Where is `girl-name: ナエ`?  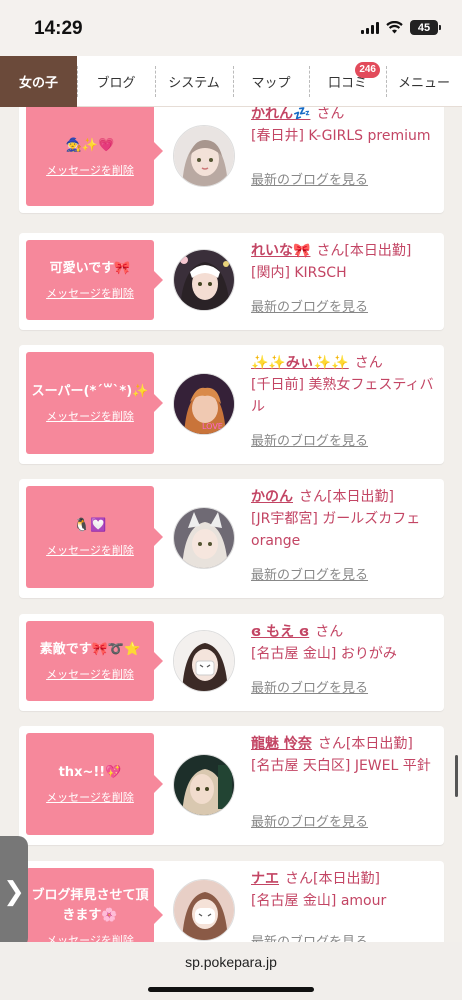 girl-name: ナエ is located at coordinates (265, 879).